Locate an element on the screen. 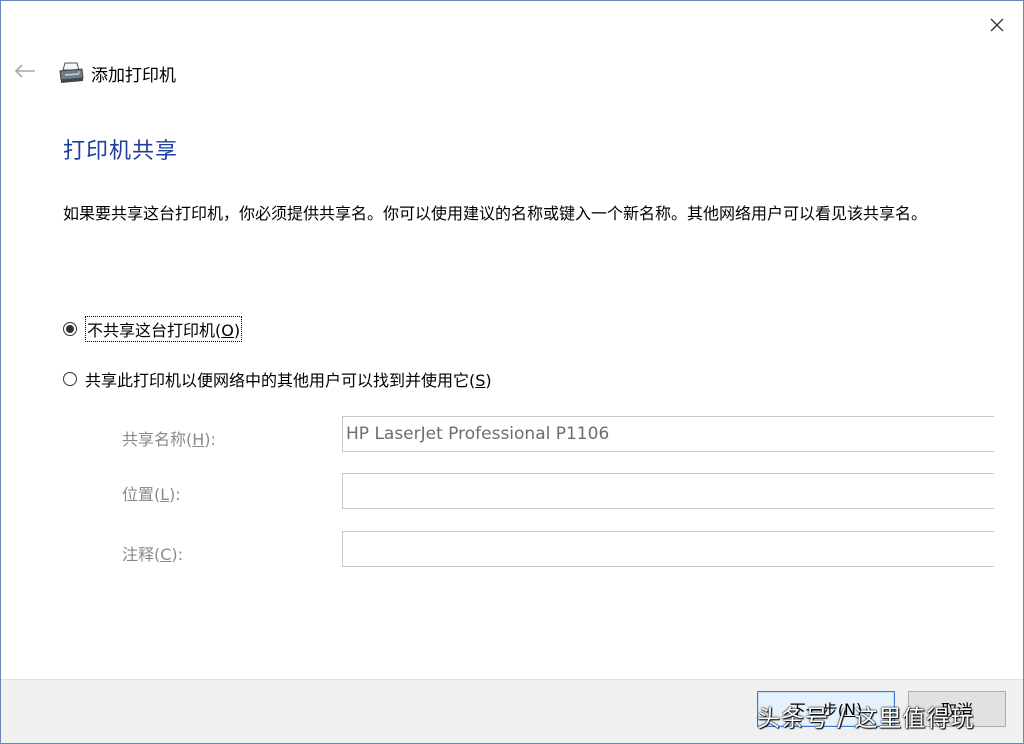 This screenshot has width=1024, height=744. radio-unselected is located at coordinates (70, 379).